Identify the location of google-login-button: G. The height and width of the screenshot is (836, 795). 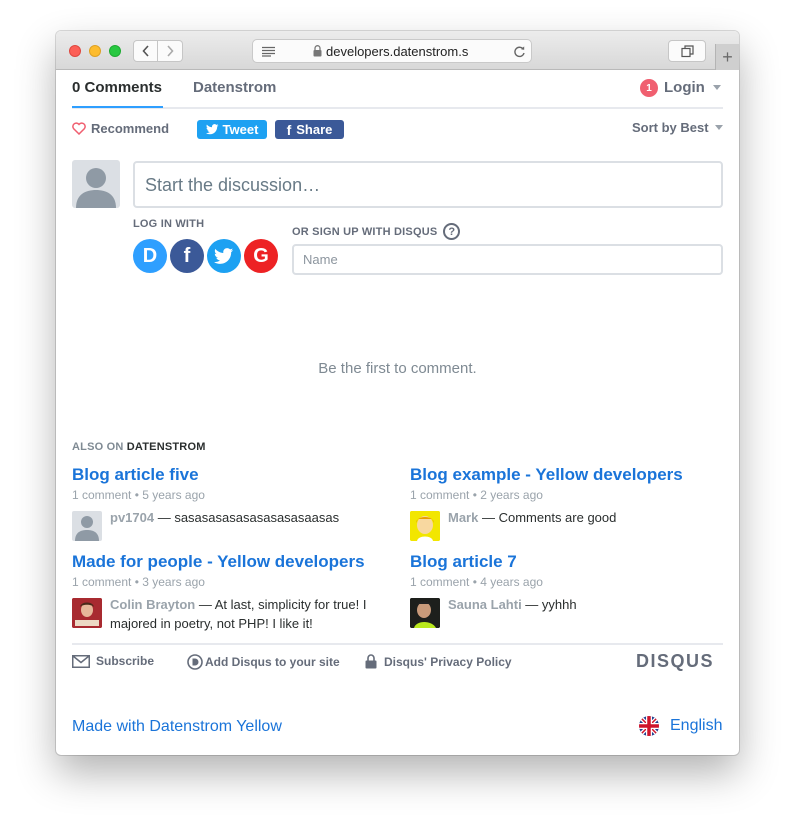
(261, 256).